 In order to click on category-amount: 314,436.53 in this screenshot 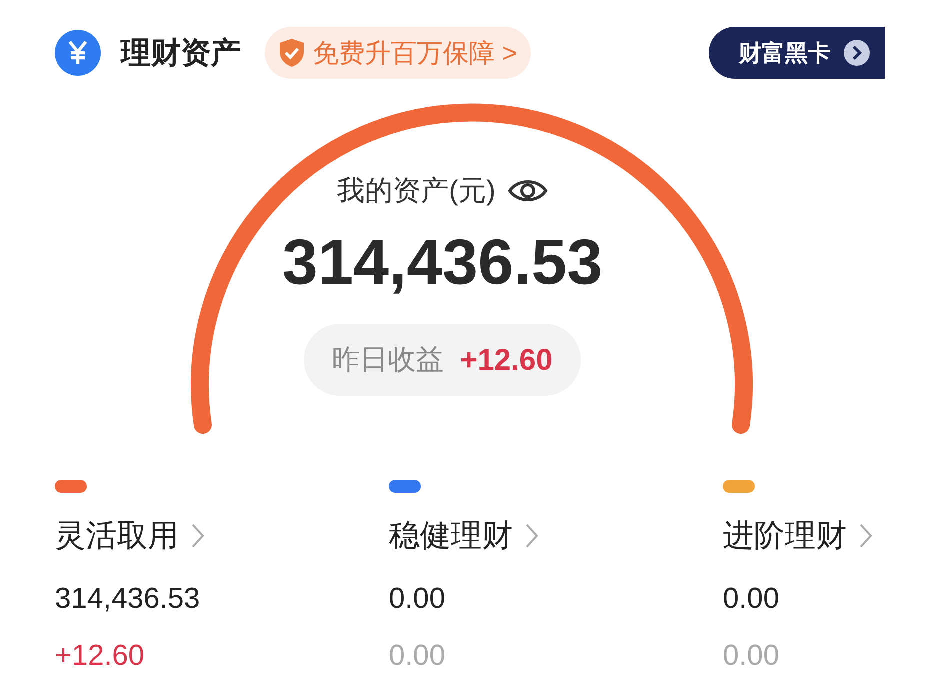, I will do `click(128, 599)`.